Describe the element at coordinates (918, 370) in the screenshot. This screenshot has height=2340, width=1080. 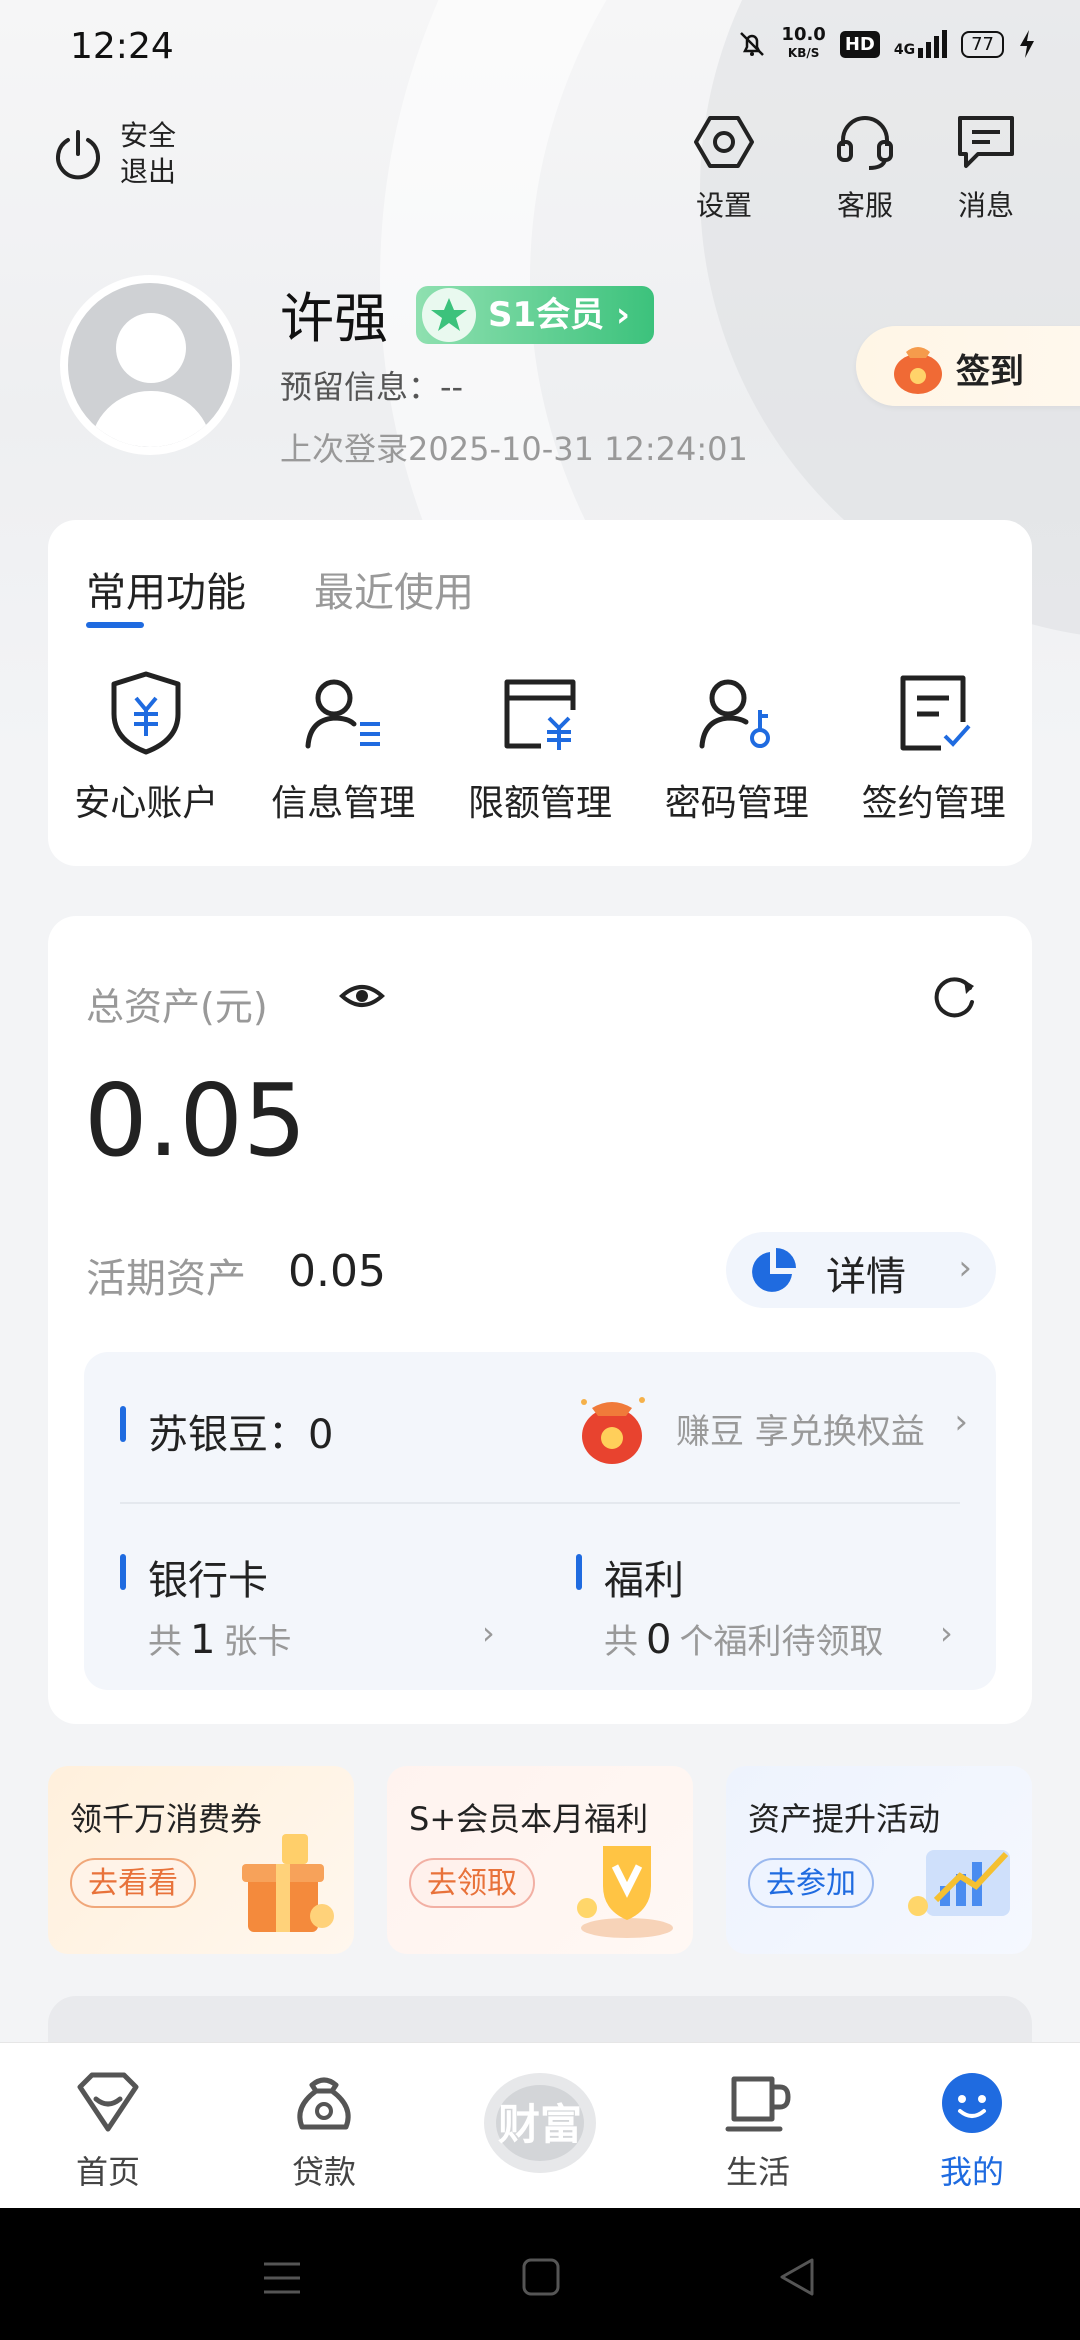
I see `lucky-bag-icon` at that location.